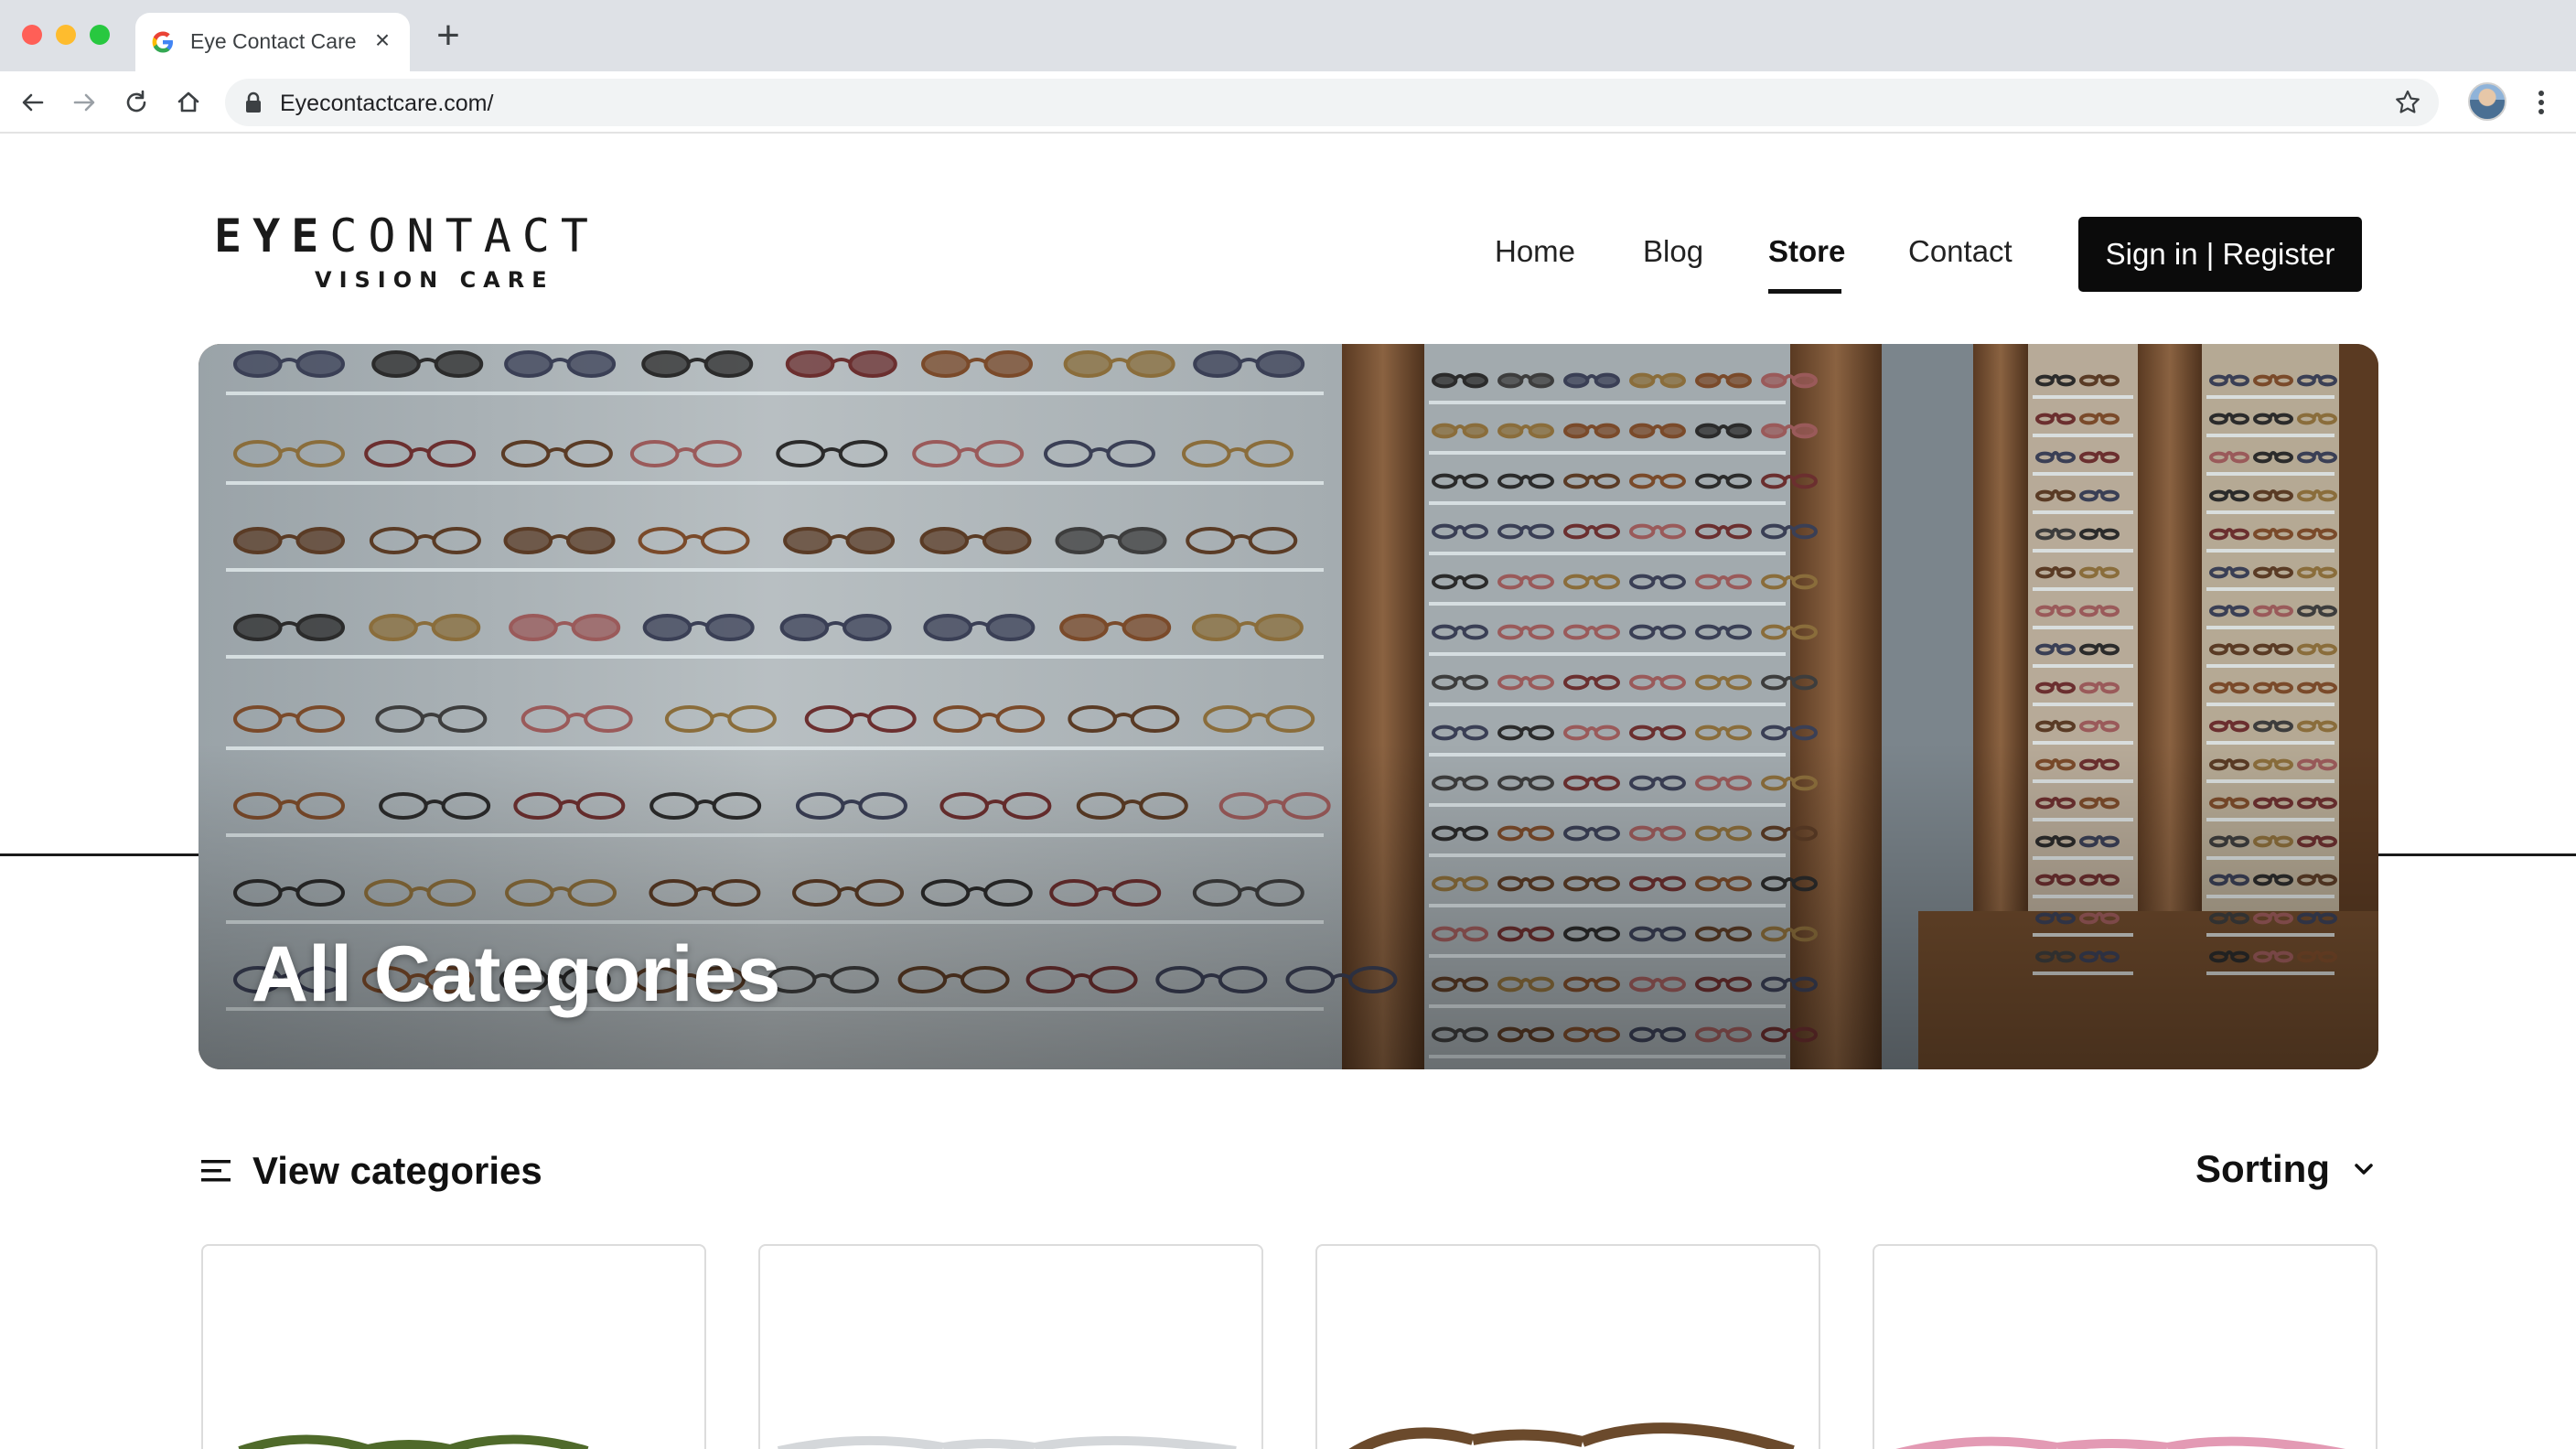  I want to click on view-categories-toggle: View categories, so click(371, 1171).